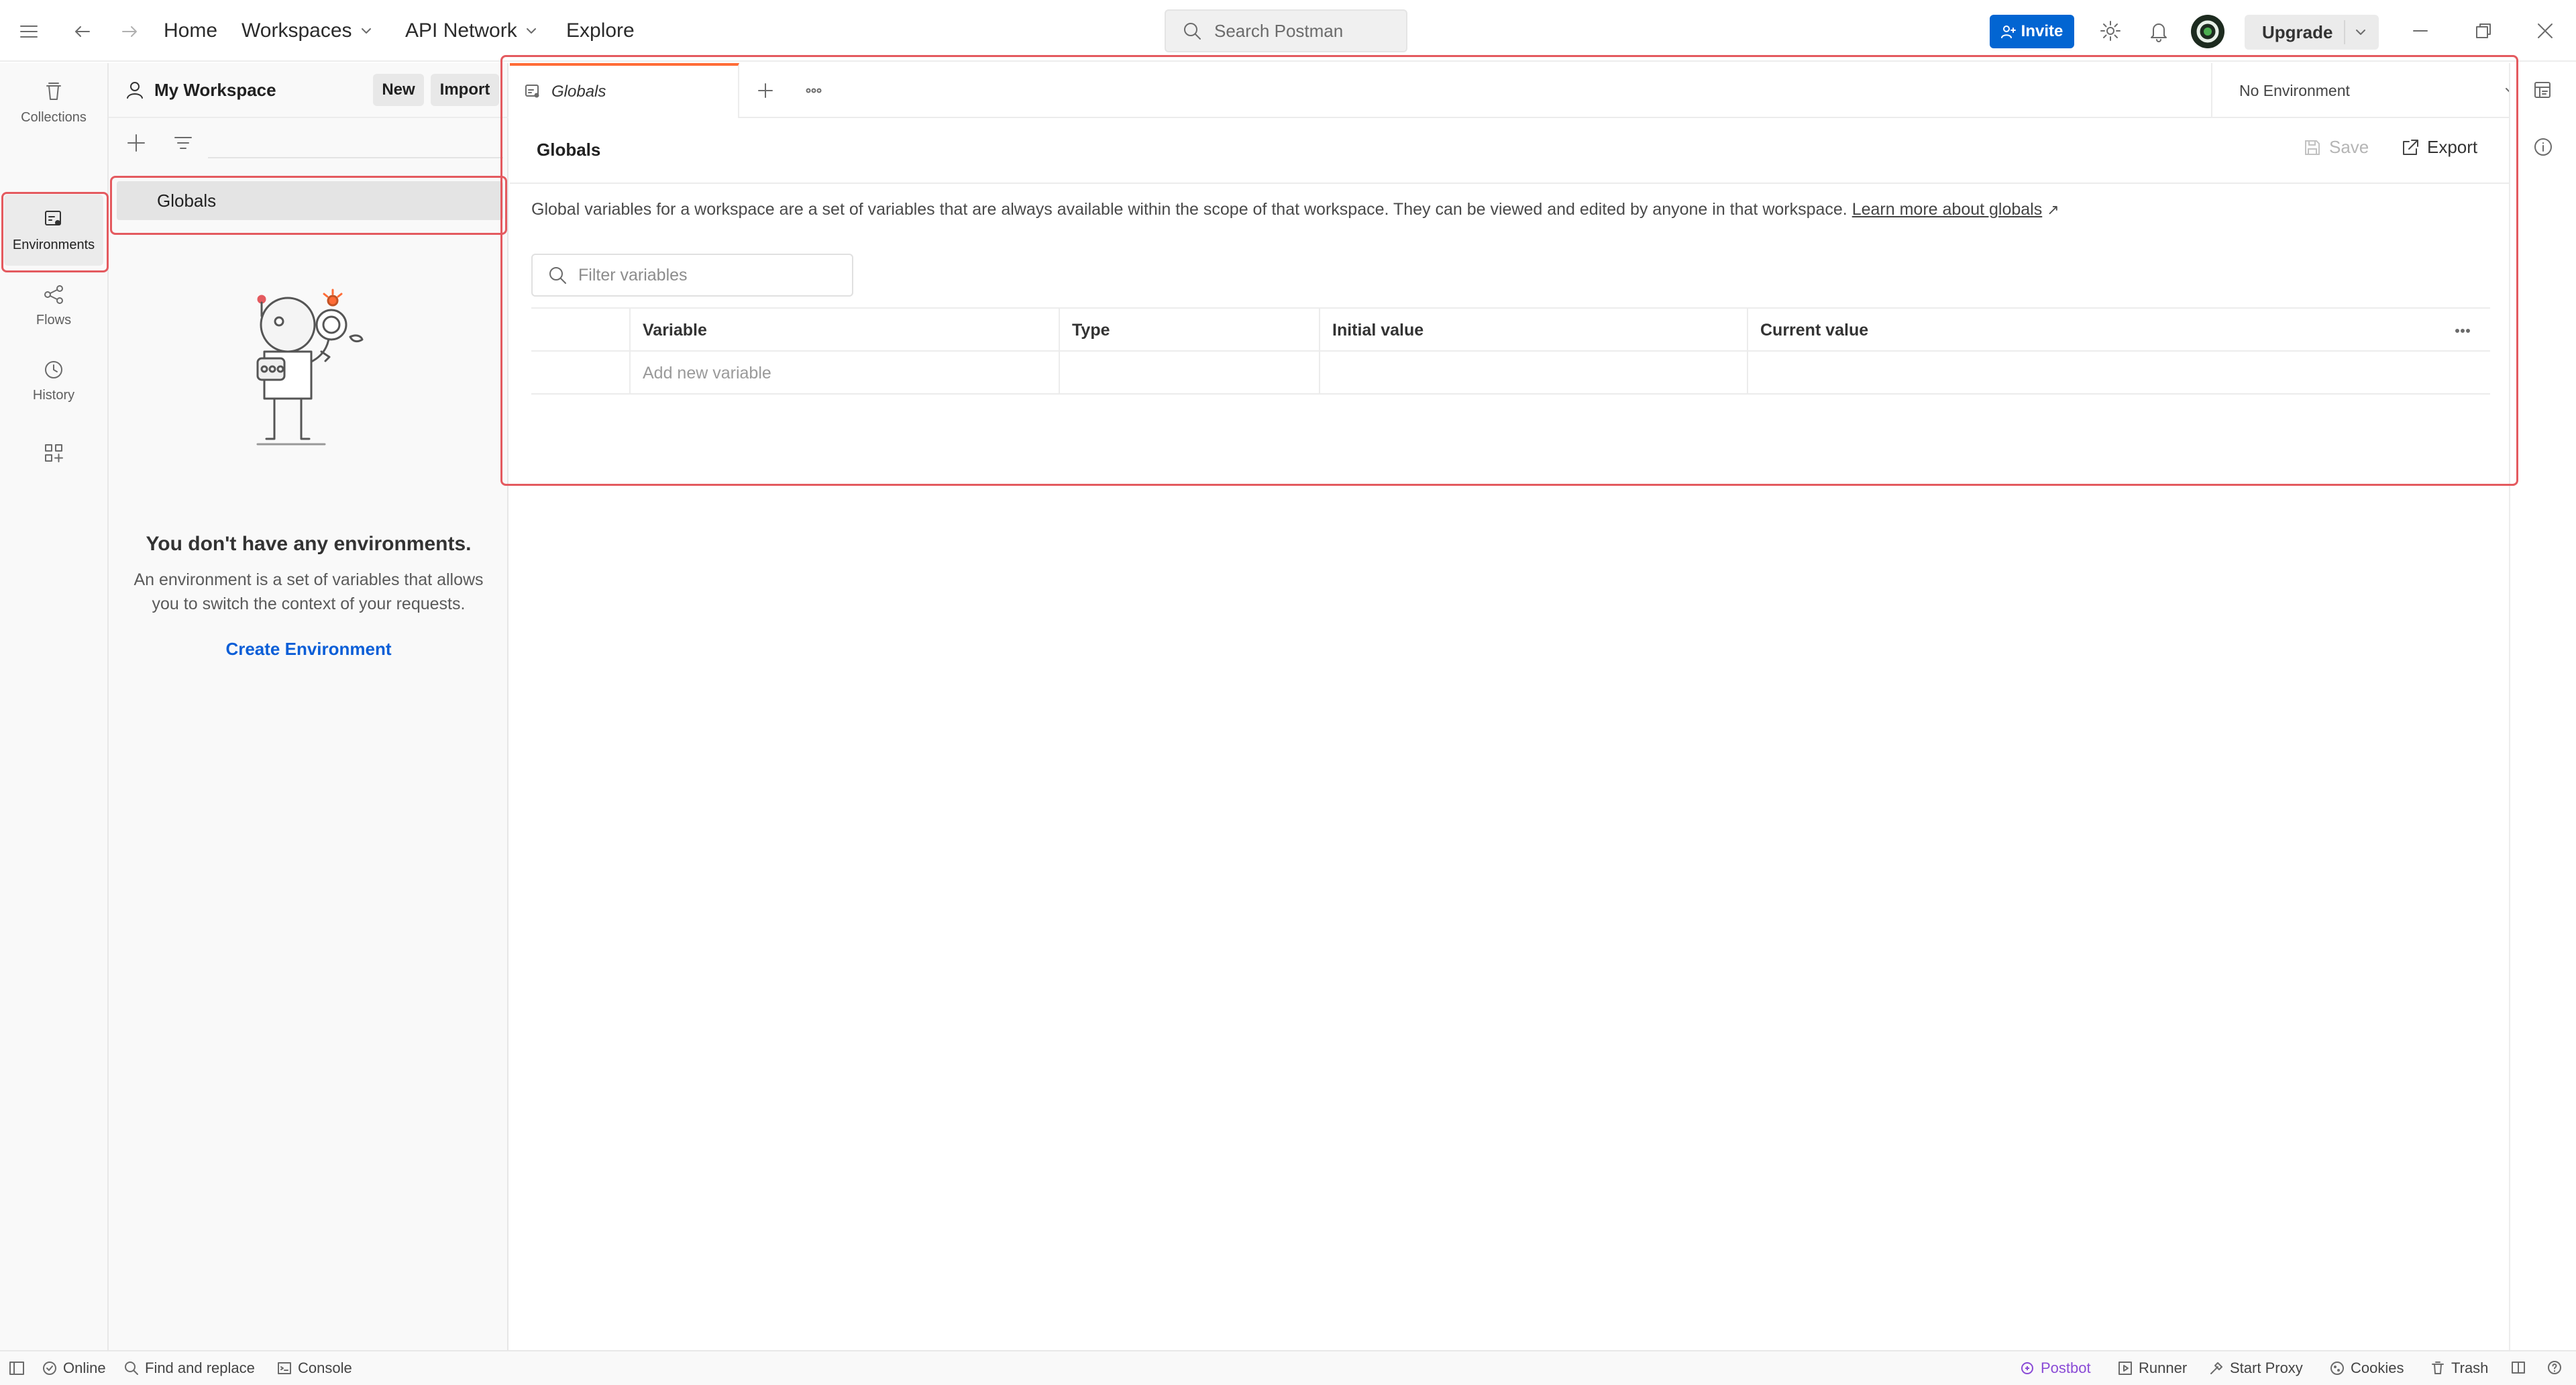  Describe the element at coordinates (54, 706) in the screenshot. I see `sidebar-rail: Collections Environments Flows History` at that location.